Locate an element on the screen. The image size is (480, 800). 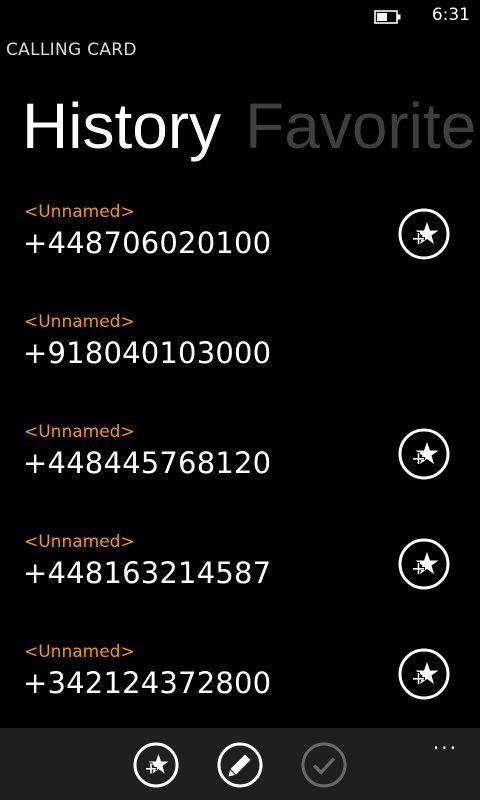
pivot-tab-favorites: Favorite is located at coordinates (360, 126).